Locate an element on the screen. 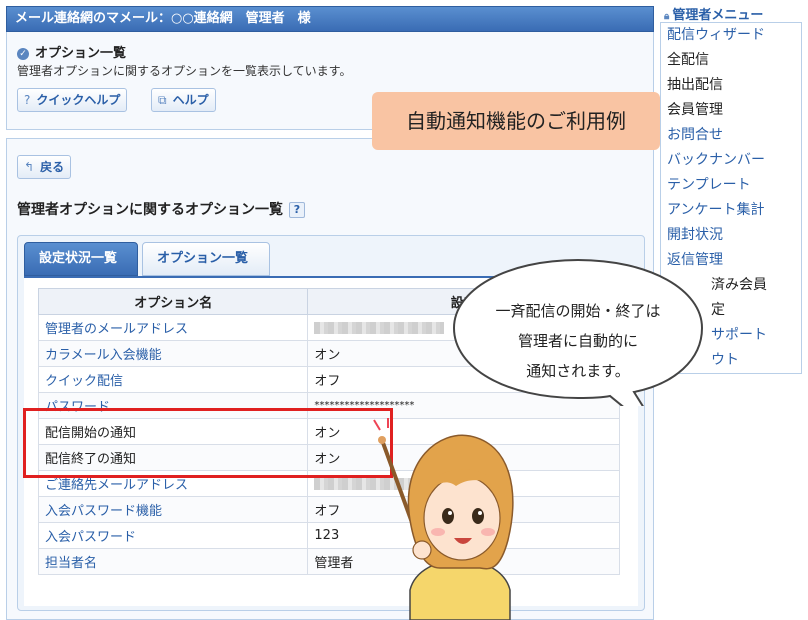  menu-item: 配信ウィザード is located at coordinates (716, 35).